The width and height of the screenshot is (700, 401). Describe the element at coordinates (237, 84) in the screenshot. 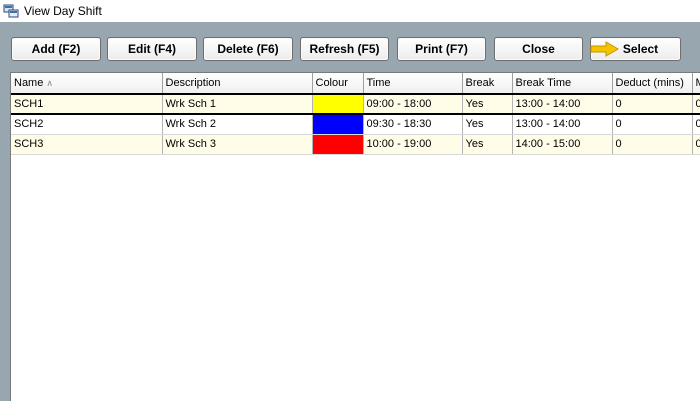

I see `column-header-description: Description` at that location.